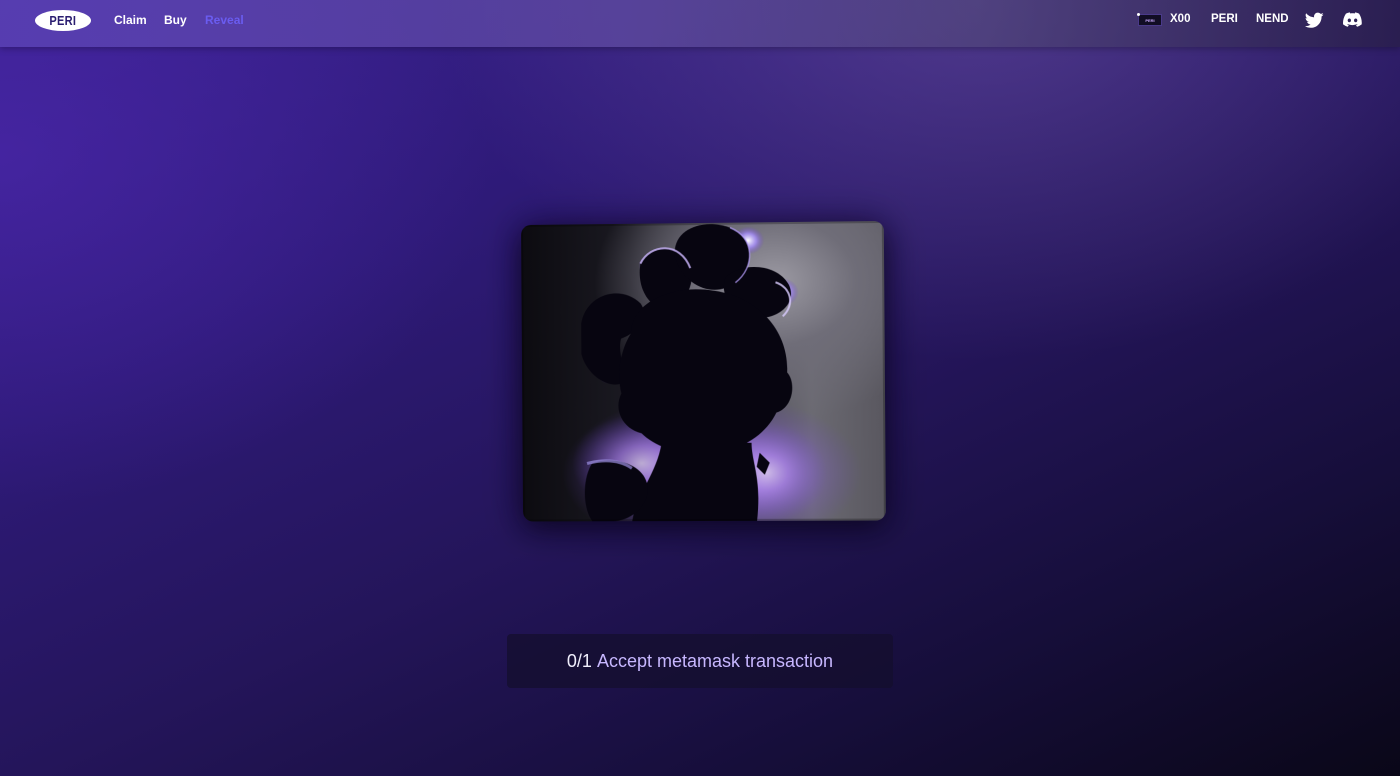 This screenshot has height=776, width=1400. I want to click on nav-link-reveal: Reveal, so click(224, 20).